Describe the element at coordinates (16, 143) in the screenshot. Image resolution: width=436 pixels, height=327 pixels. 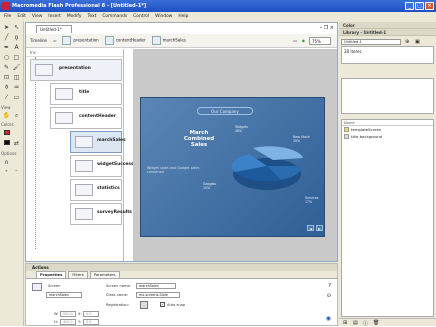
I see `swap-colors-icon: ⇄` at that location.